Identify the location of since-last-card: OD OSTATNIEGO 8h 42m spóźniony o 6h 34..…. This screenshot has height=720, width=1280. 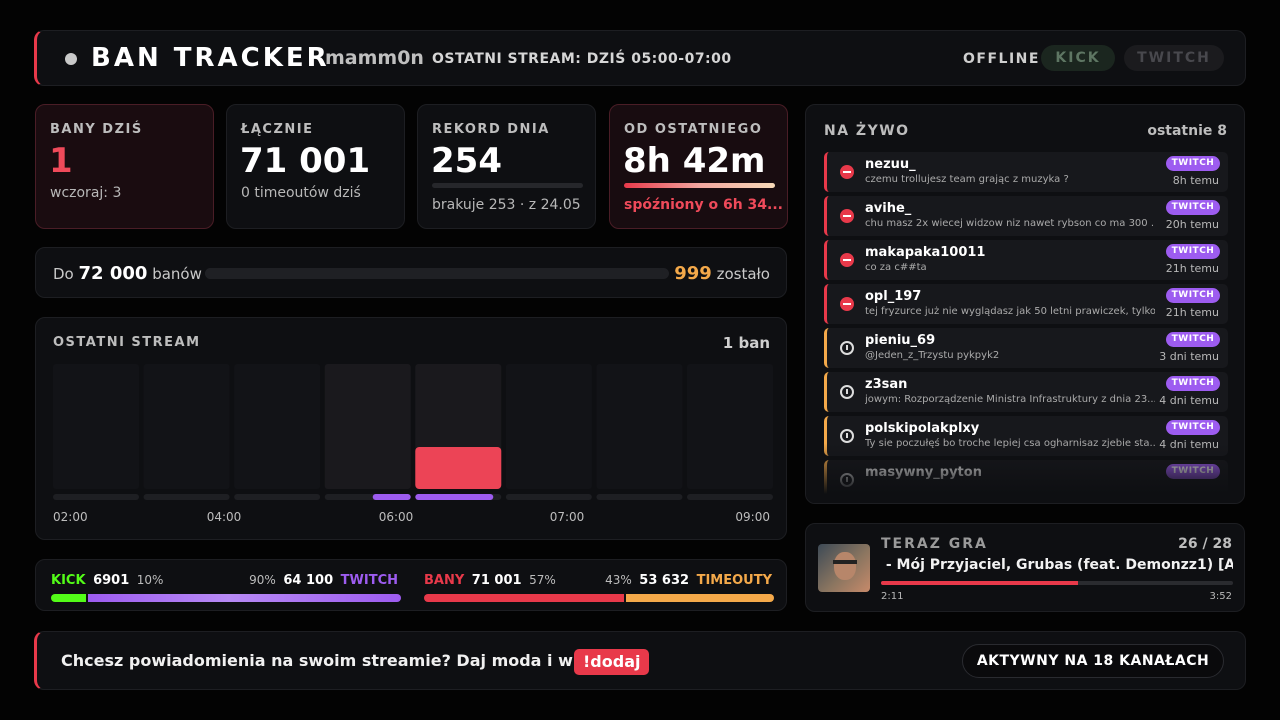
(698, 166).